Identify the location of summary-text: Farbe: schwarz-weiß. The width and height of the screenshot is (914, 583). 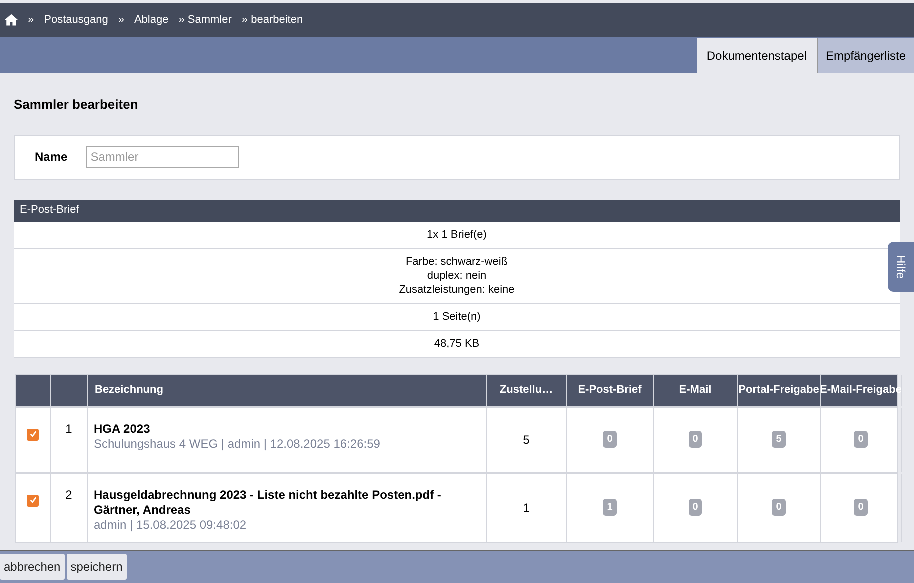
(457, 261).